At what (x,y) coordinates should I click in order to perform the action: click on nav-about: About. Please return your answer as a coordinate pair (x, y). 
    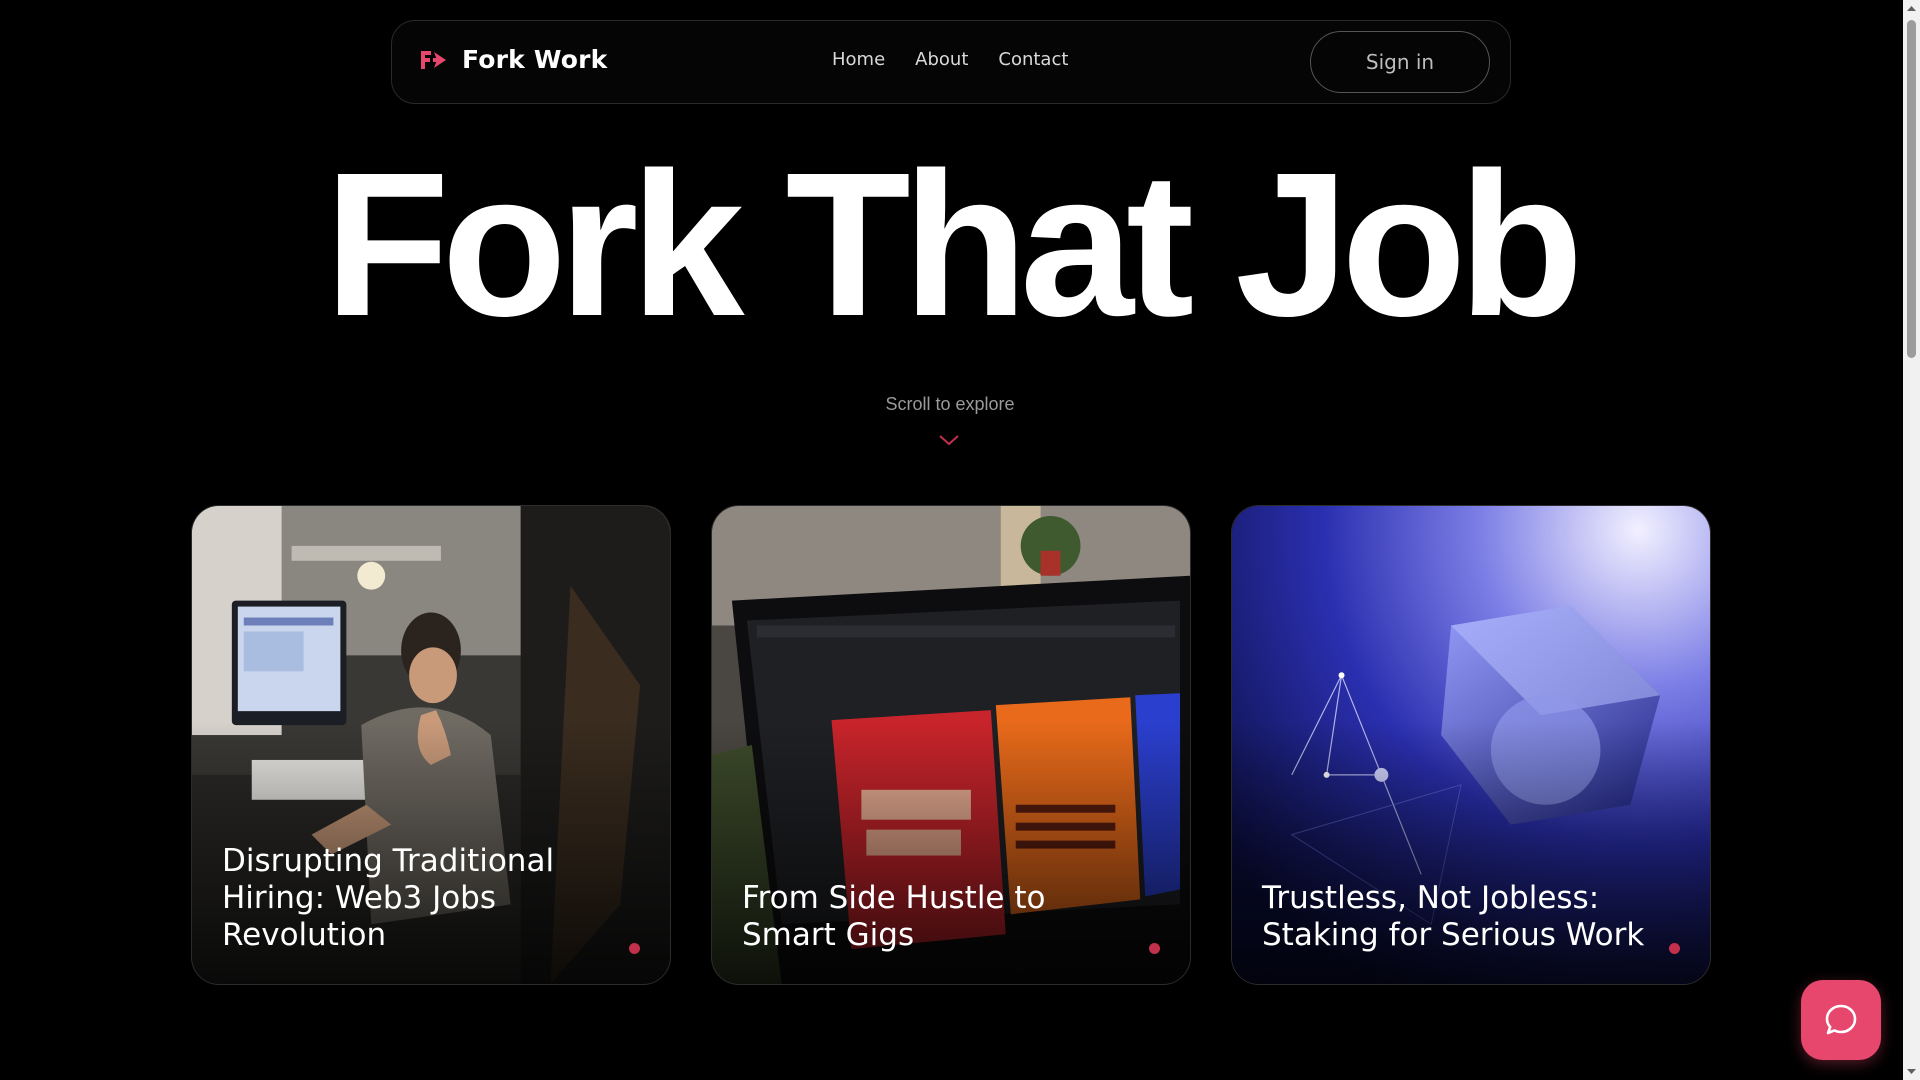
    Looking at the image, I should click on (941, 59).